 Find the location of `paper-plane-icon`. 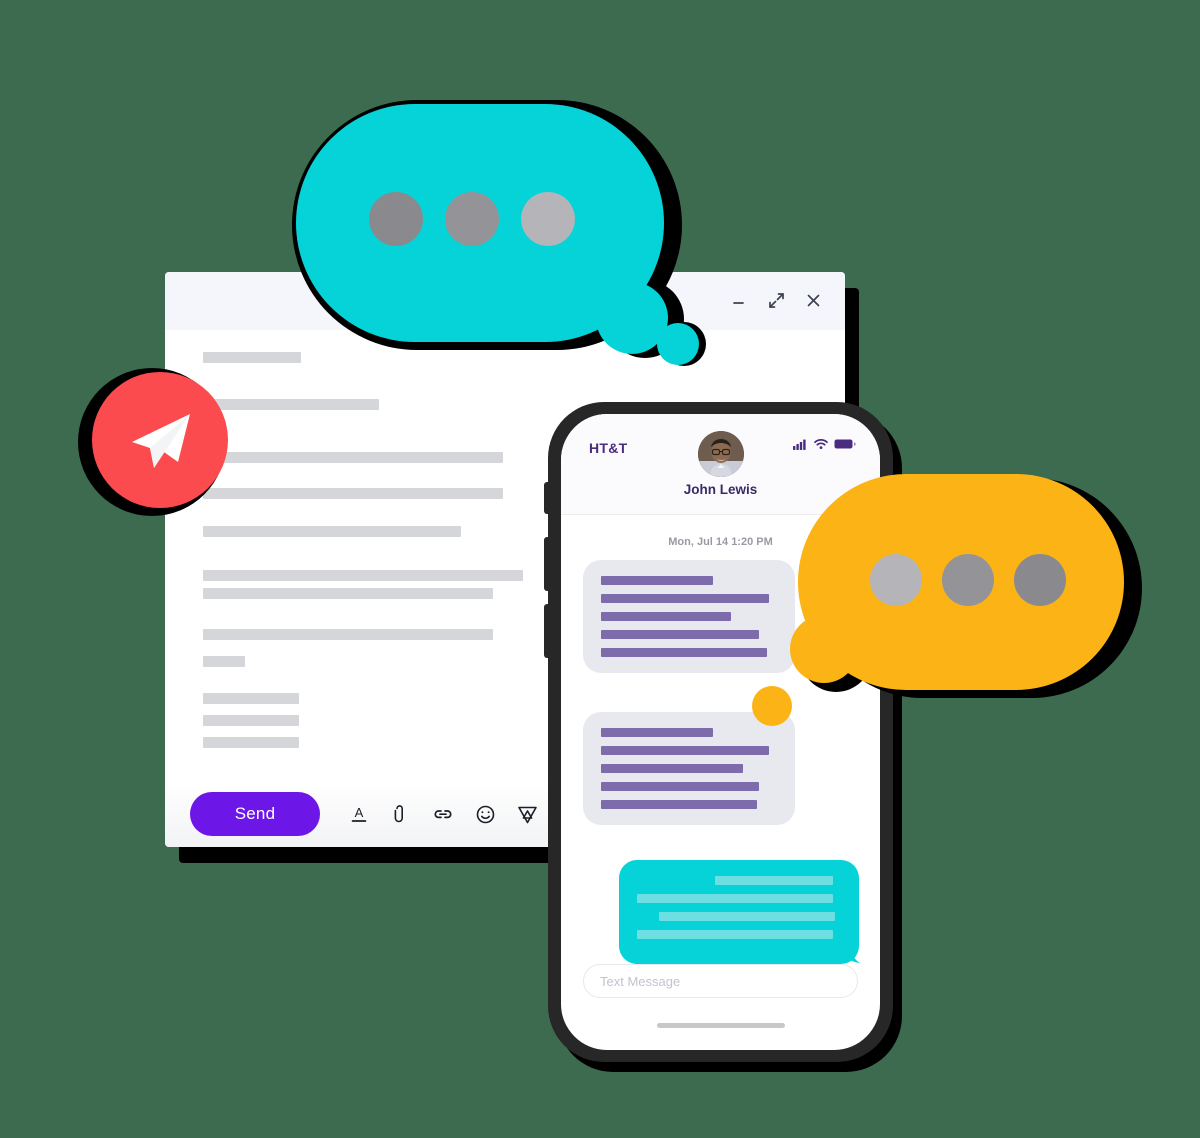

paper-plane-icon is located at coordinates (161, 441).